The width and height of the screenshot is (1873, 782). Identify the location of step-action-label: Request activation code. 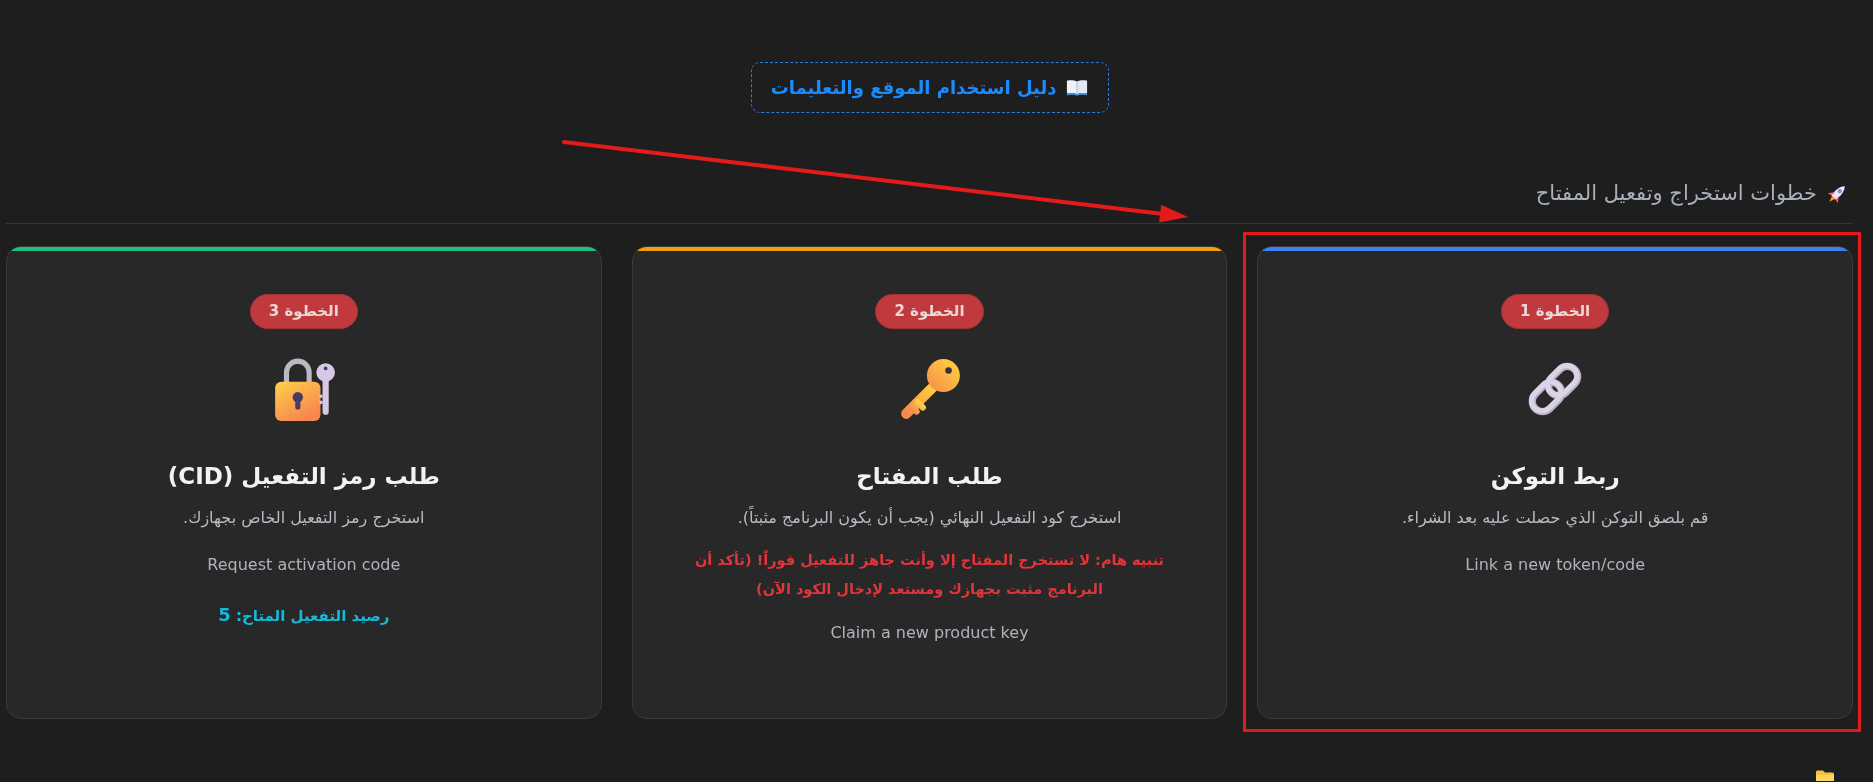
(304, 565).